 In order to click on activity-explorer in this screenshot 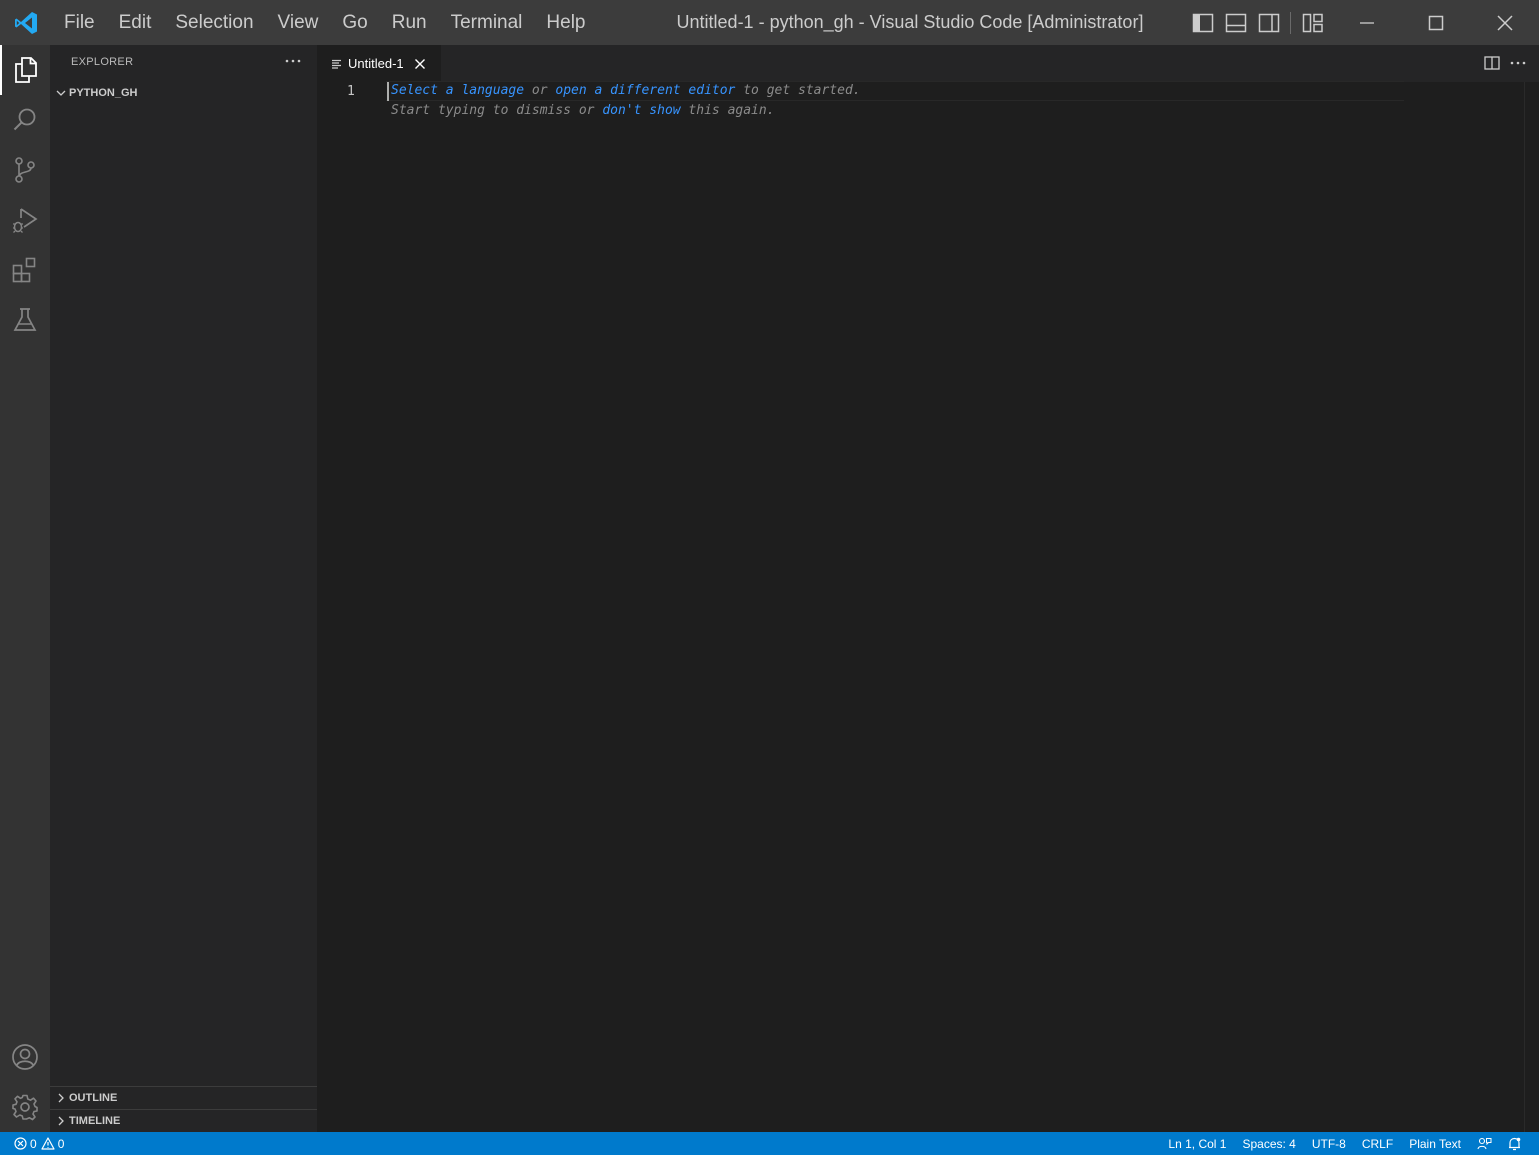, I will do `click(25, 70)`.